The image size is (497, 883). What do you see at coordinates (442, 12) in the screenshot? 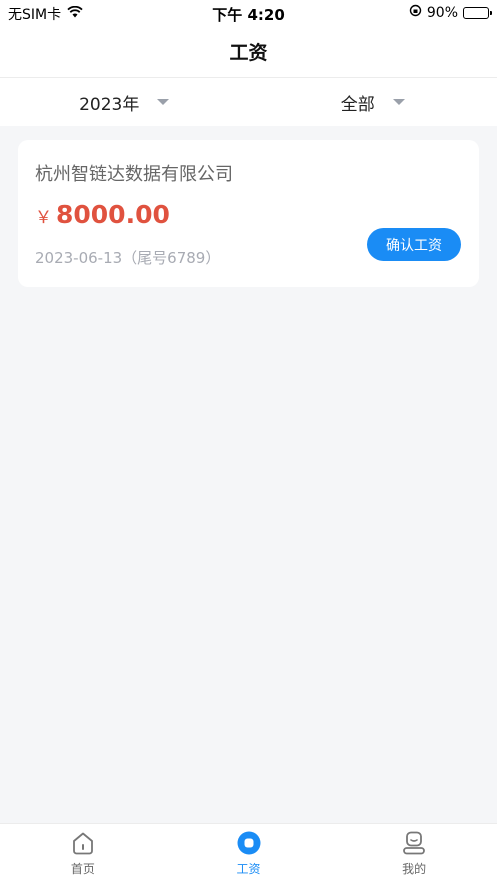
I see `battery-percent: 90%` at bounding box center [442, 12].